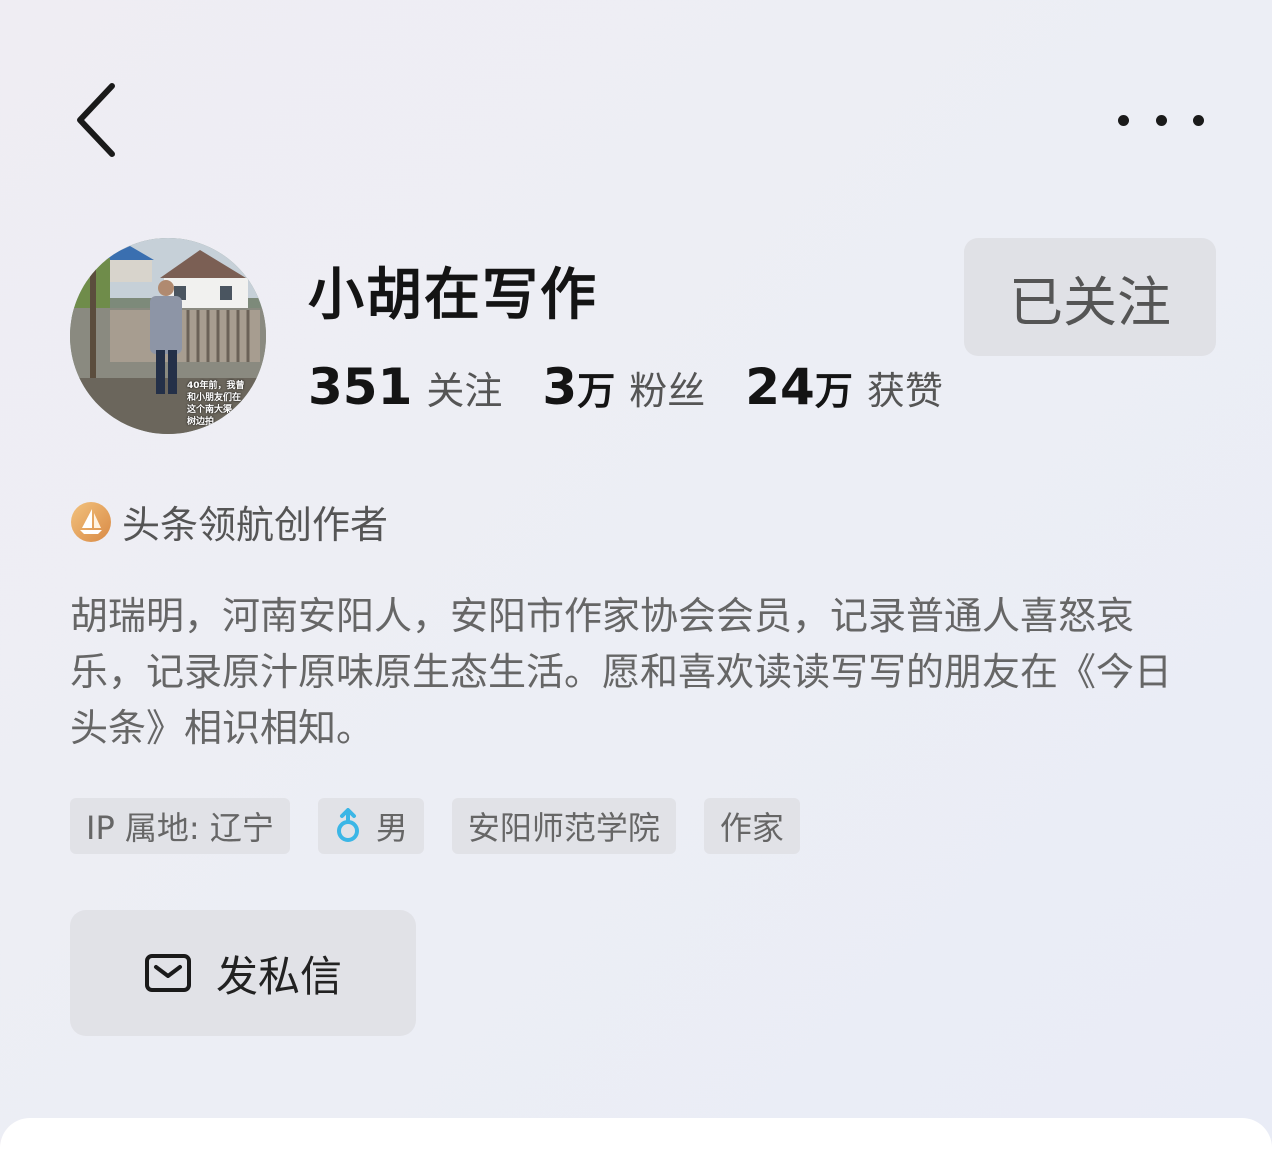 The image size is (1272, 1158). Describe the element at coordinates (216, 404) in the screenshot. I see `avatar-caption: 40年前，我曾 和小朋友们在 这个南大渠 树边拍` at that location.